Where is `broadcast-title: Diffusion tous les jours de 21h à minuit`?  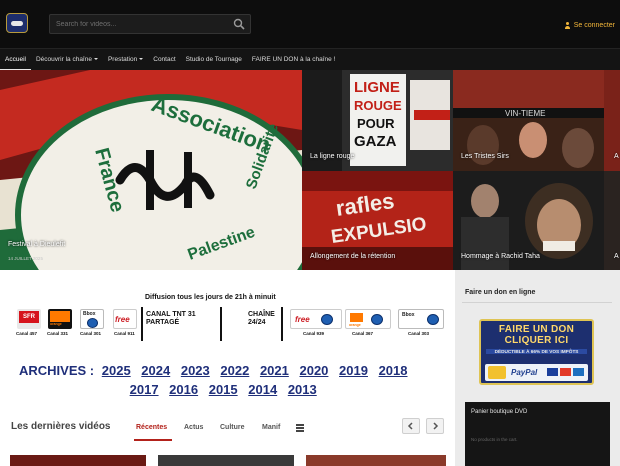 broadcast-title: Diffusion tous les jours de 21h à minuit is located at coordinates (210, 297).